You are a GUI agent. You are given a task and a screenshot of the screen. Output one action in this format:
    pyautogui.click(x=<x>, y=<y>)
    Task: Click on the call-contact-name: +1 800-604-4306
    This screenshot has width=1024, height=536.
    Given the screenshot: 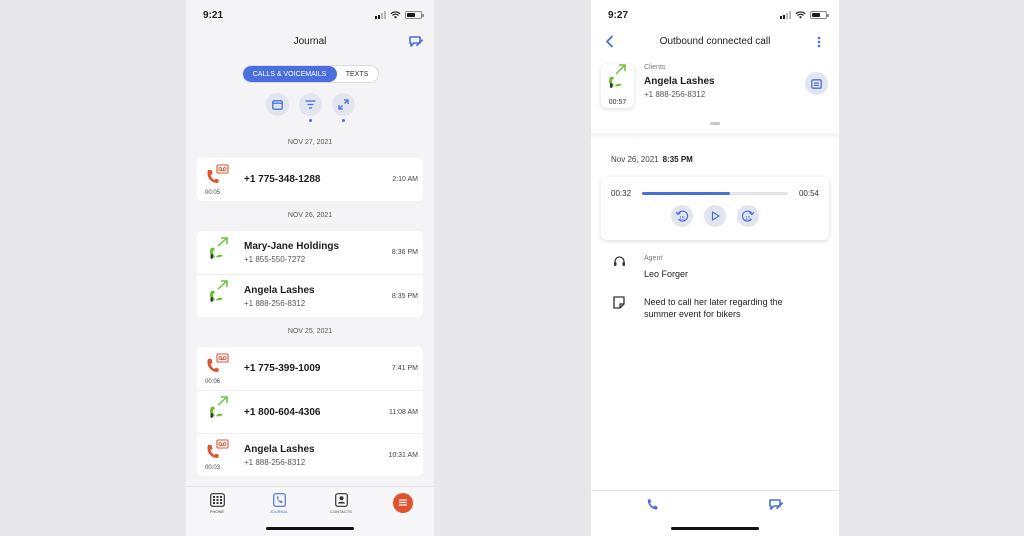 What is the action you would take?
    pyautogui.click(x=282, y=412)
    